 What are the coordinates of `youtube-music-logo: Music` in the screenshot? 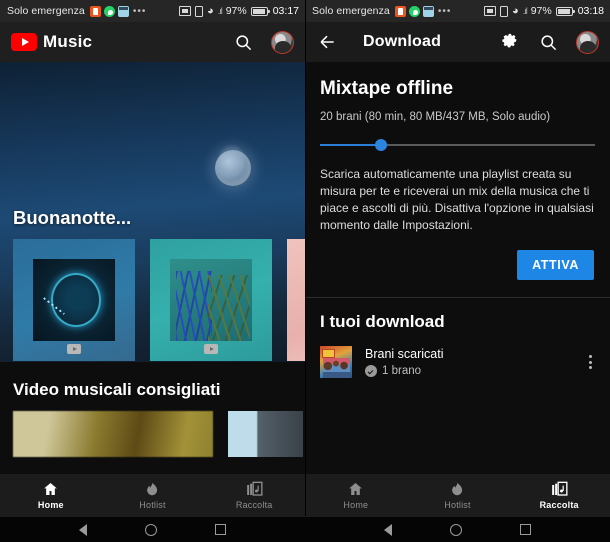 It's located at (51, 42).